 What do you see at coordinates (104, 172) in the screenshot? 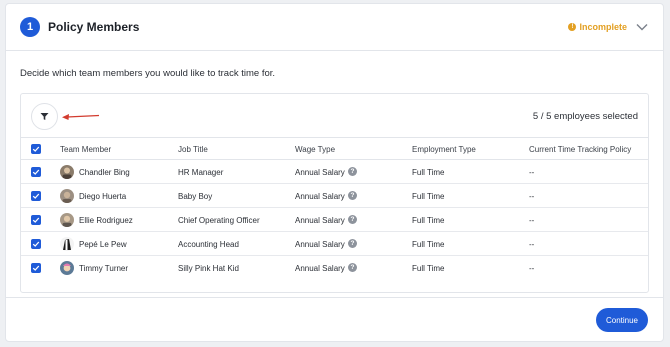
I see `member-name: Chandler Bing` at bounding box center [104, 172].